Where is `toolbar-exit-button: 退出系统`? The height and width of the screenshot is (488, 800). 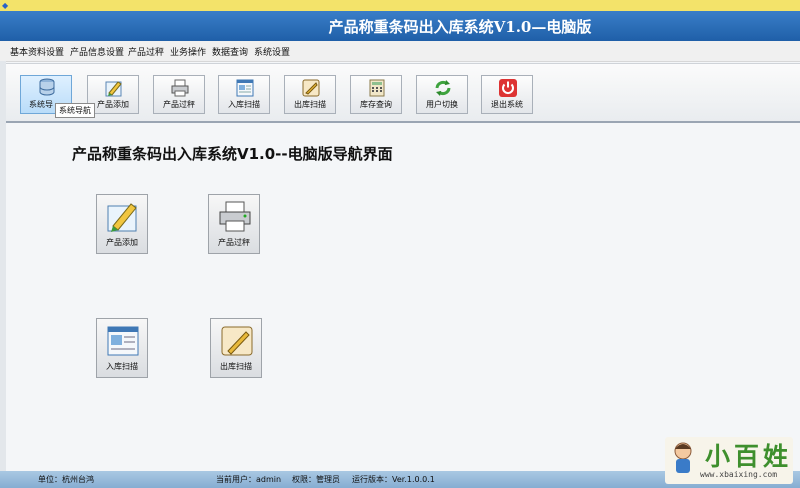 toolbar-exit-button: 退出系统 is located at coordinates (507, 94).